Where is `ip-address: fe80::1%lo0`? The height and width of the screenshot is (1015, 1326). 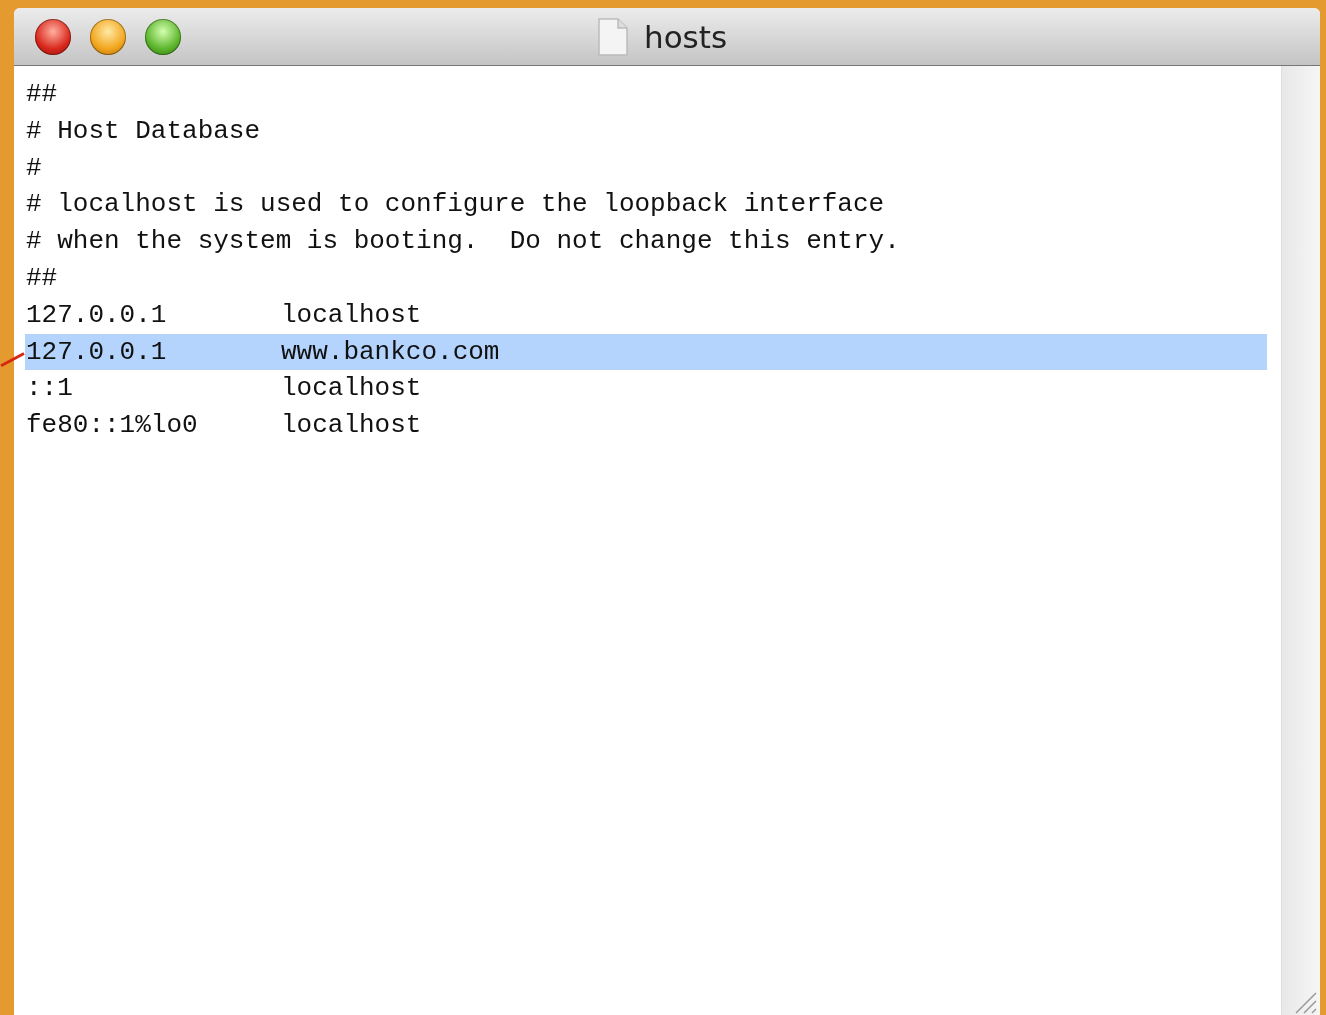 ip-address: fe80::1%lo0 is located at coordinates (112, 426).